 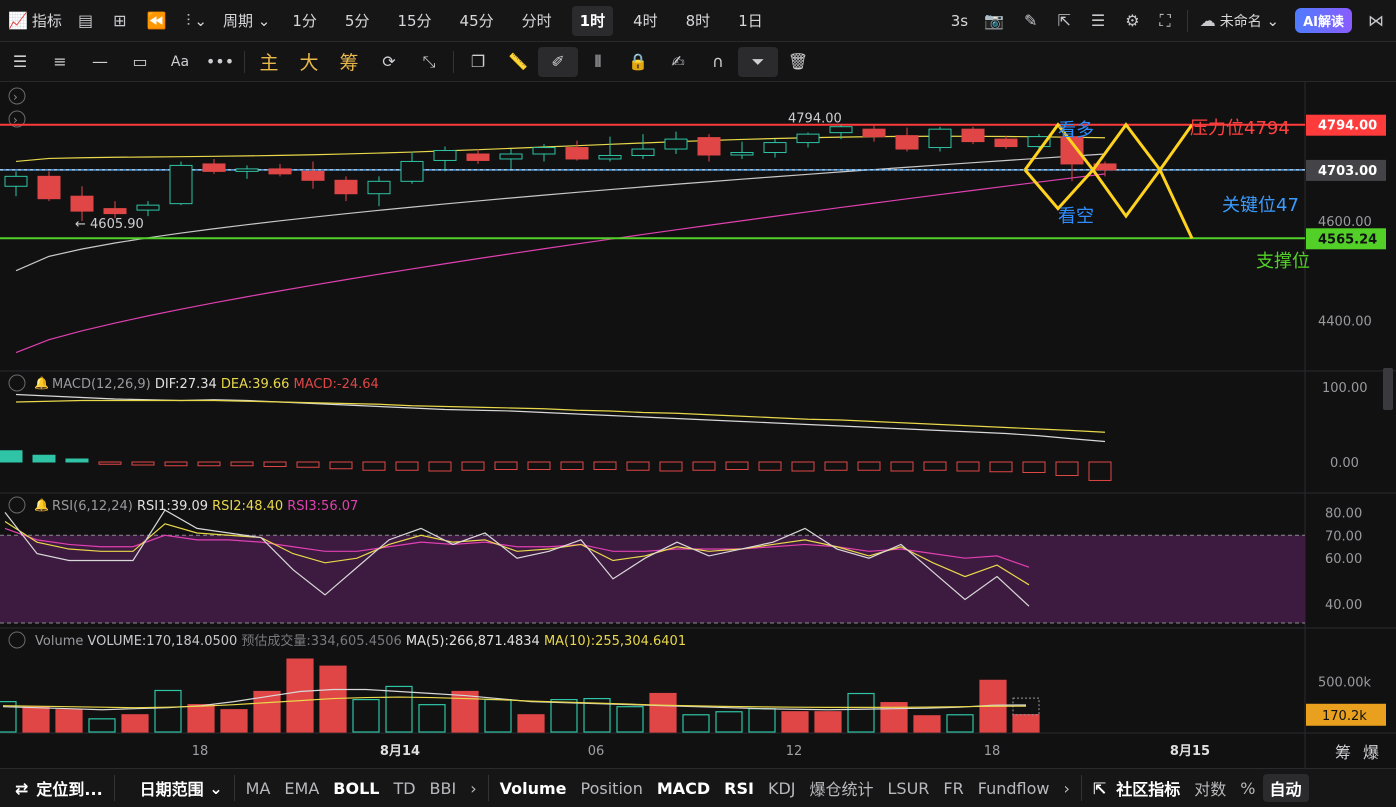 I want to click on price-tag: 4565.24, so click(x=1347, y=239).